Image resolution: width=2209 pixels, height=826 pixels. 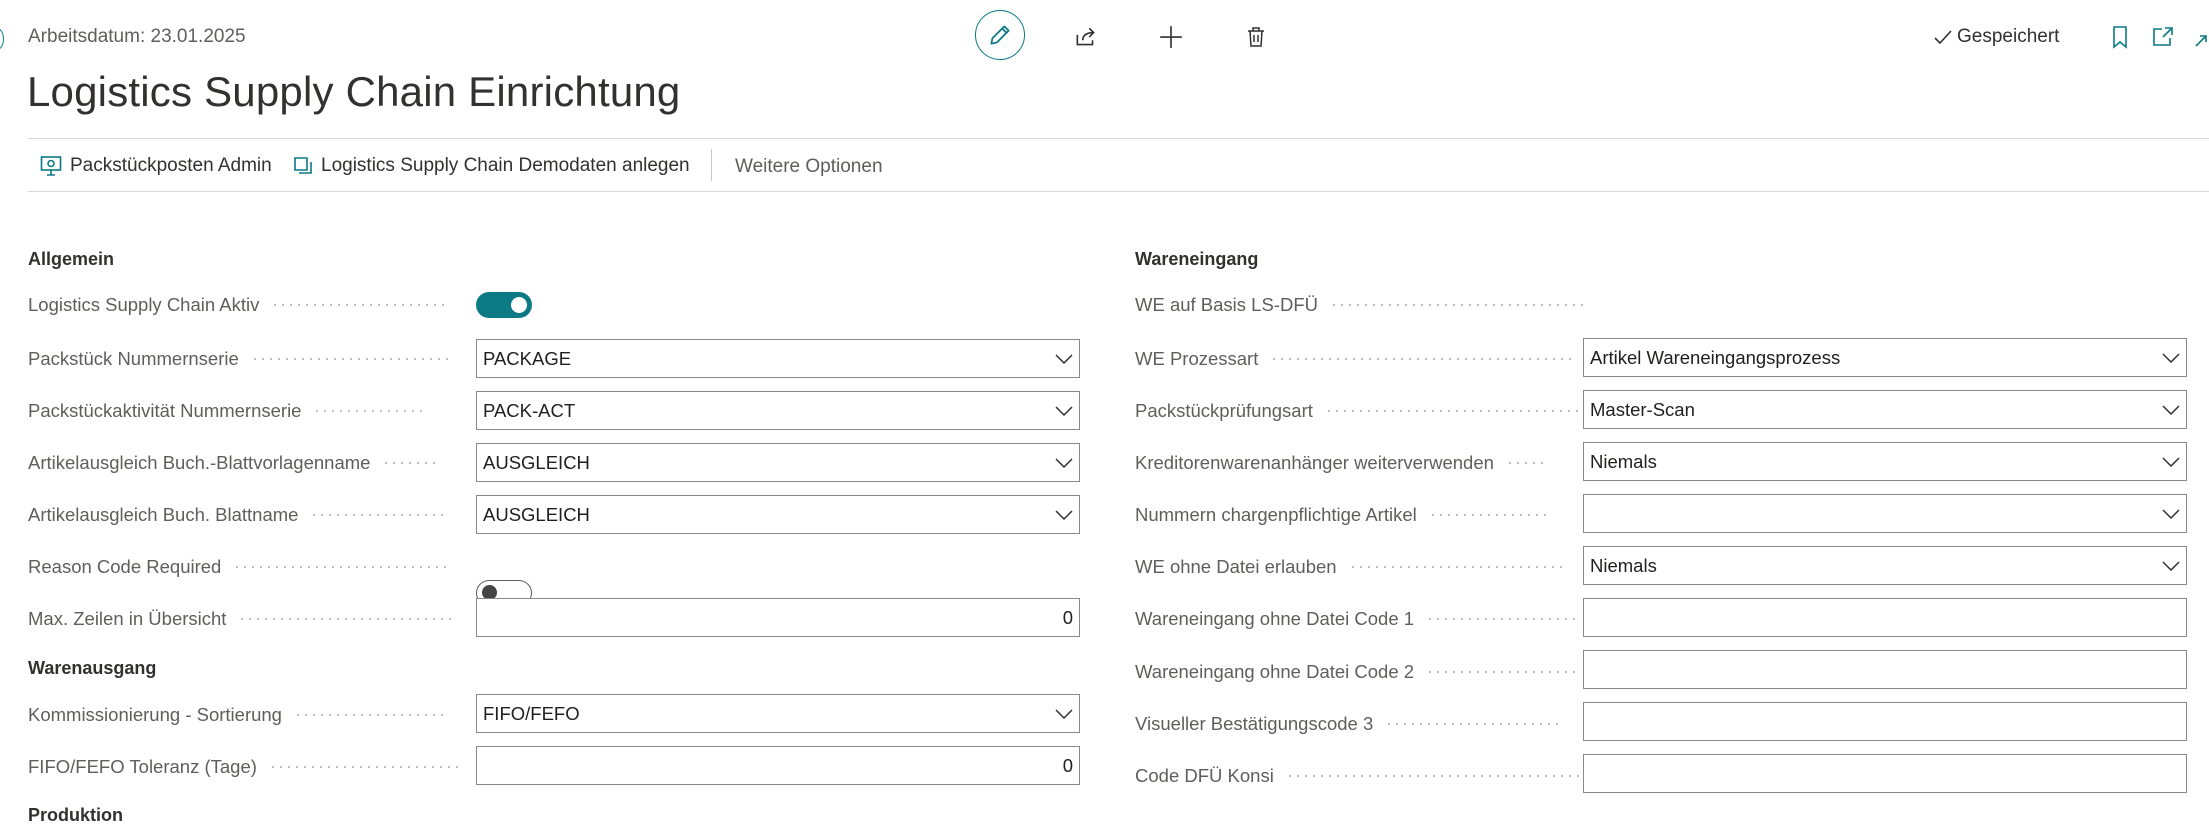 I want to click on package-check-label: Packstückprüfungsart, so click(x=1358, y=411).